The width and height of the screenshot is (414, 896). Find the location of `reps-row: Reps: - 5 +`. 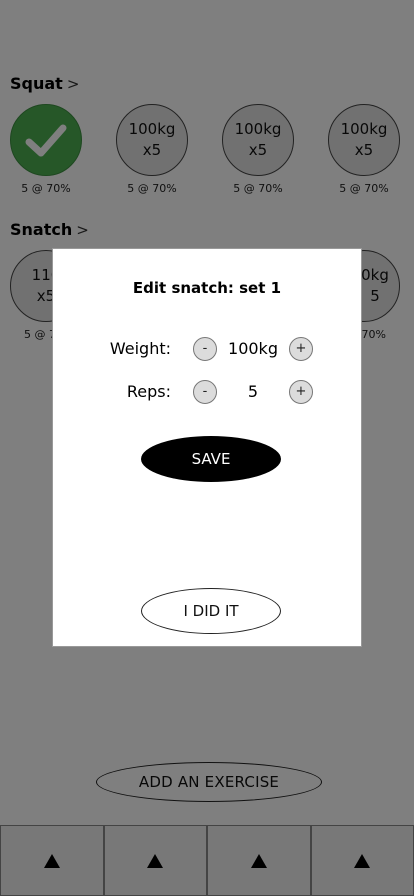

reps-row: Reps: - 5 + is located at coordinates (207, 392).